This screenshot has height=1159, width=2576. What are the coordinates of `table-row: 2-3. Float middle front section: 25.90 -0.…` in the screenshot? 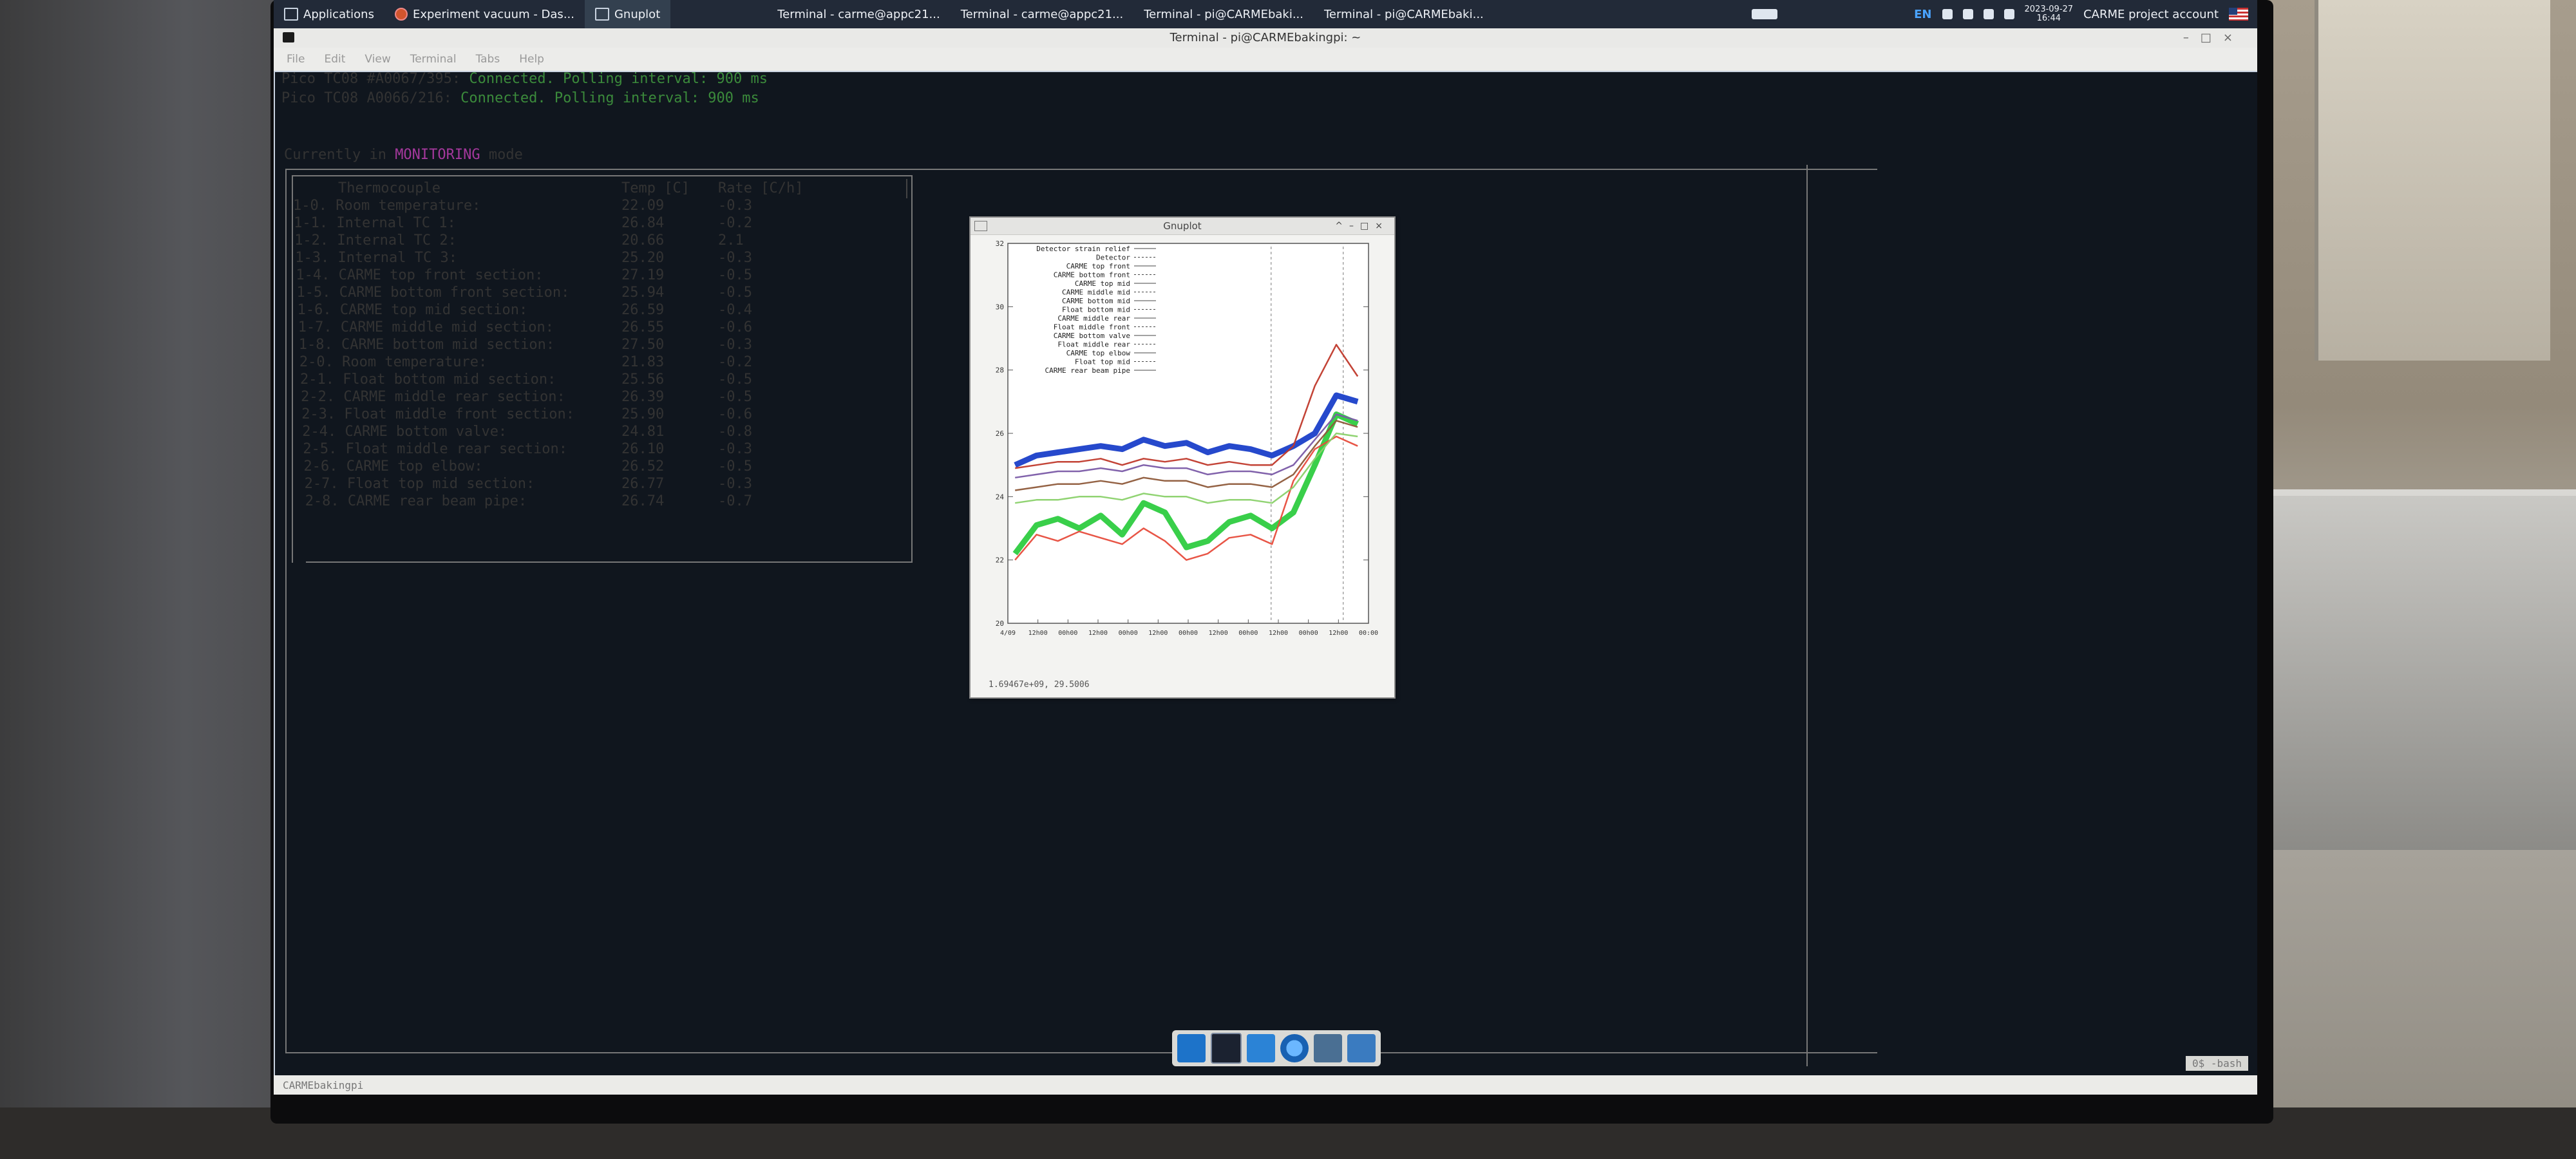 It's located at (589, 415).